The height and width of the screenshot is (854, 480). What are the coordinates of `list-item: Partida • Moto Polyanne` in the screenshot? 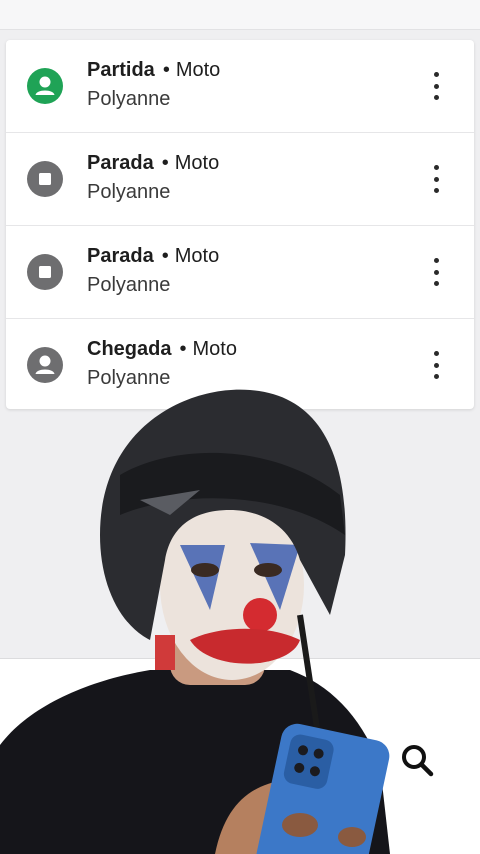 It's located at (240, 86).